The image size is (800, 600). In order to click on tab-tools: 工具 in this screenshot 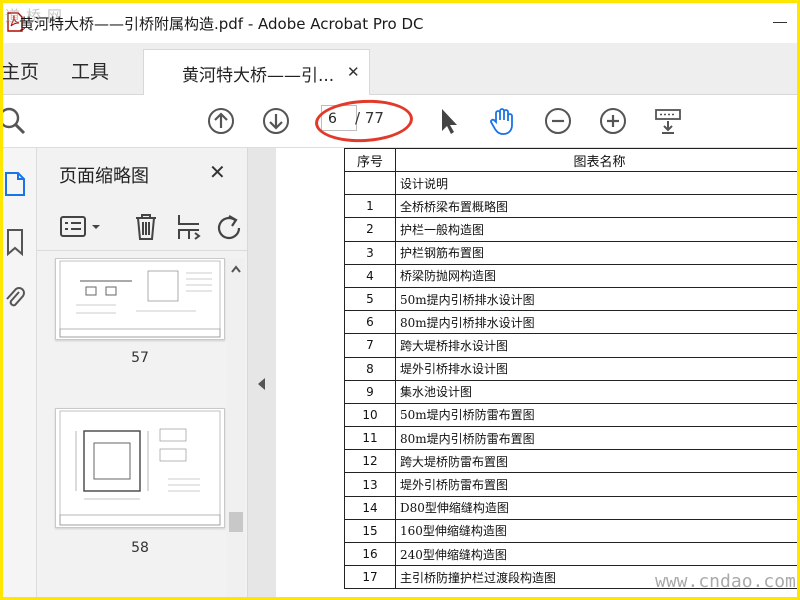, I will do `click(90, 70)`.